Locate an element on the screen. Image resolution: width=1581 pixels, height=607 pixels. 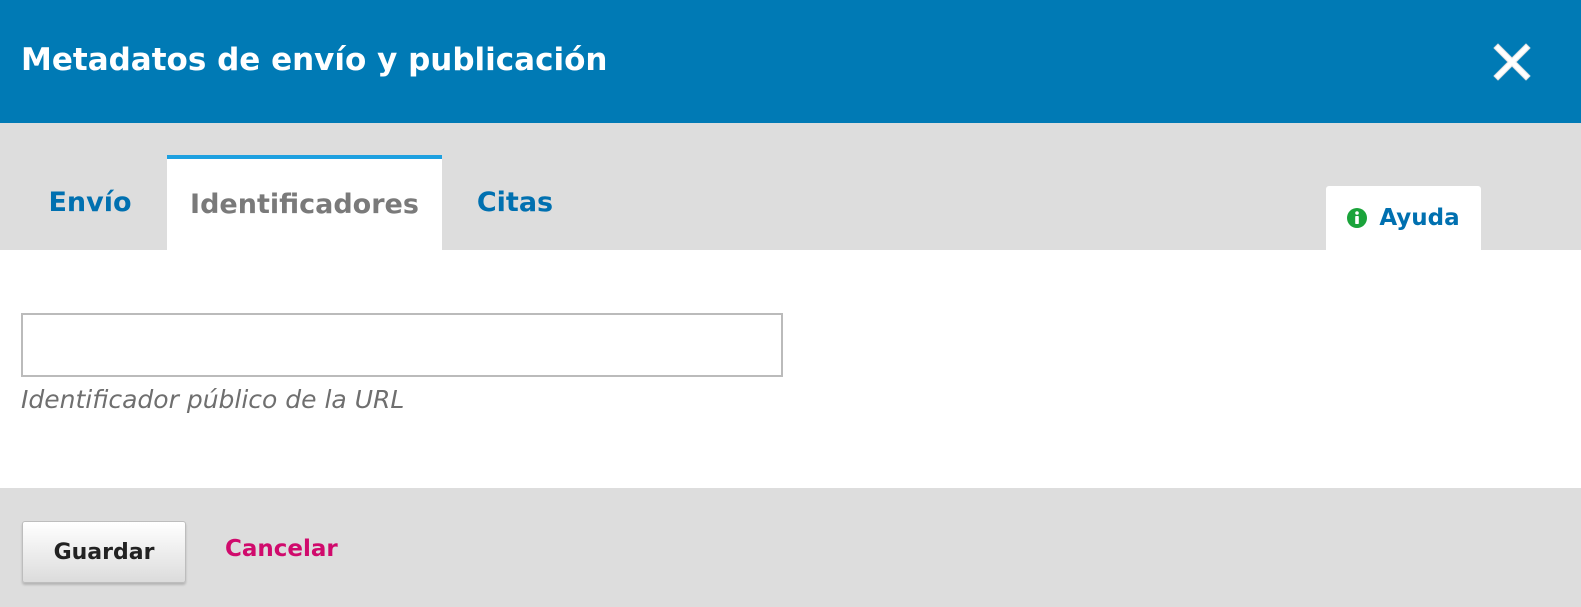
cancel-link: Cancelar is located at coordinates (281, 549).